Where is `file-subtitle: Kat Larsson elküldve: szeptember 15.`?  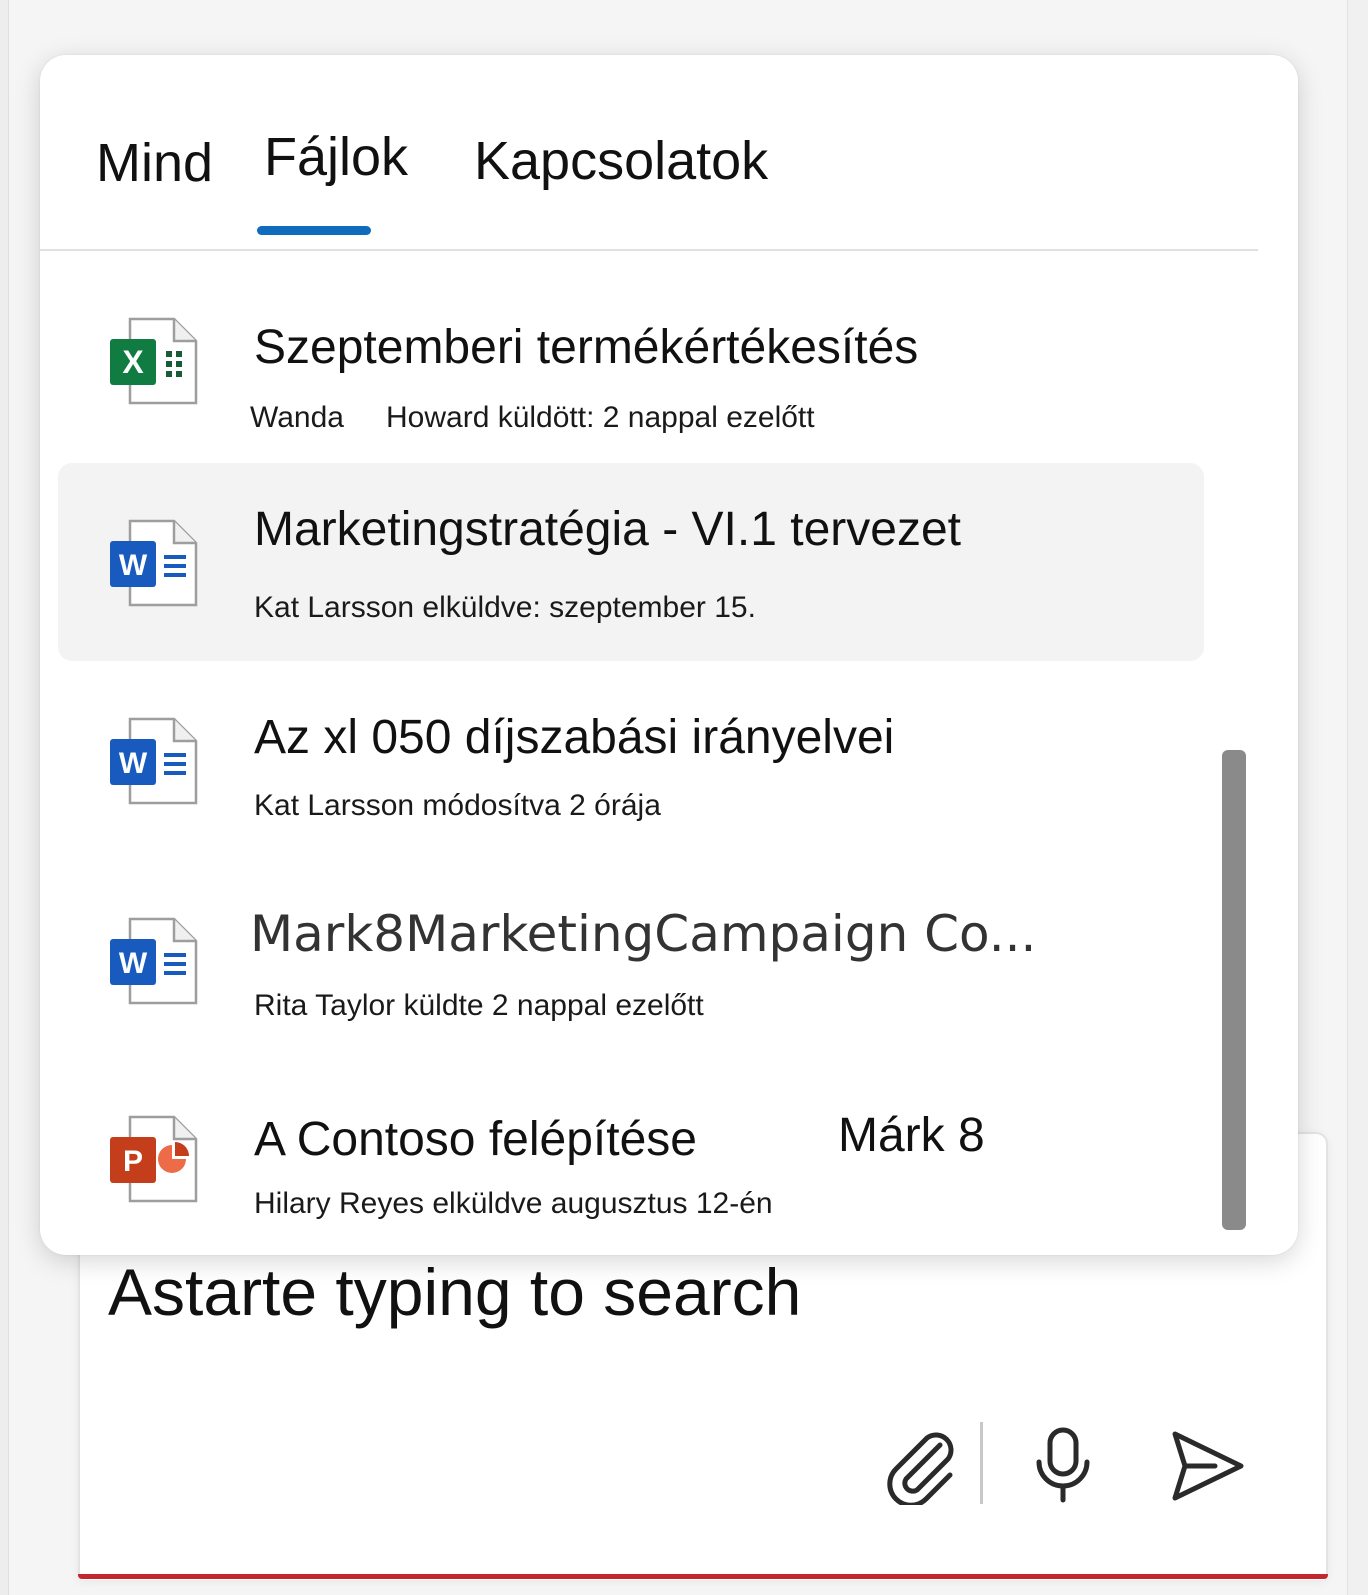
file-subtitle: Kat Larsson elküldve: szeptember 15. is located at coordinates (505, 607).